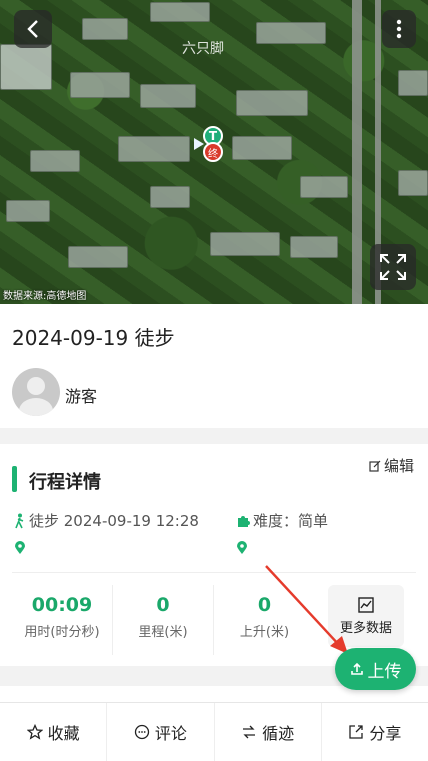 This screenshot has width=428, height=761. Describe the element at coordinates (385, 733) in the screenshot. I see `share-label: 分享` at that location.